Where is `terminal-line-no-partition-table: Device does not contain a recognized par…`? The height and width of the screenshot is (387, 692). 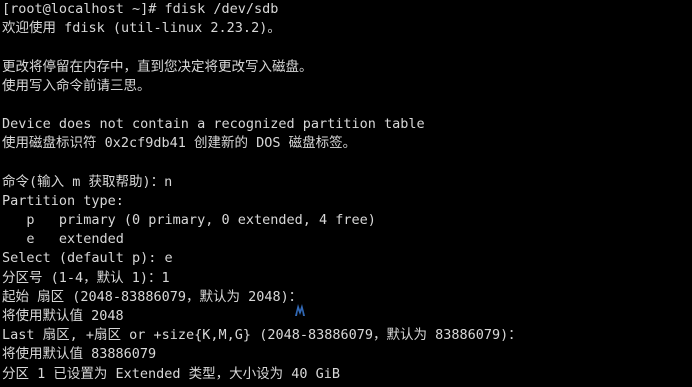 terminal-line-no-partition-table: Device does not contain a recognized par… is located at coordinates (213, 124).